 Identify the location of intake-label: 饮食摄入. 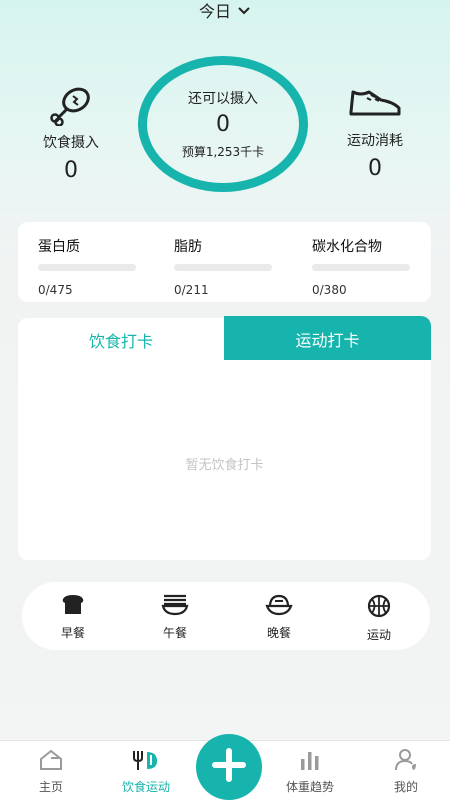
(71, 143).